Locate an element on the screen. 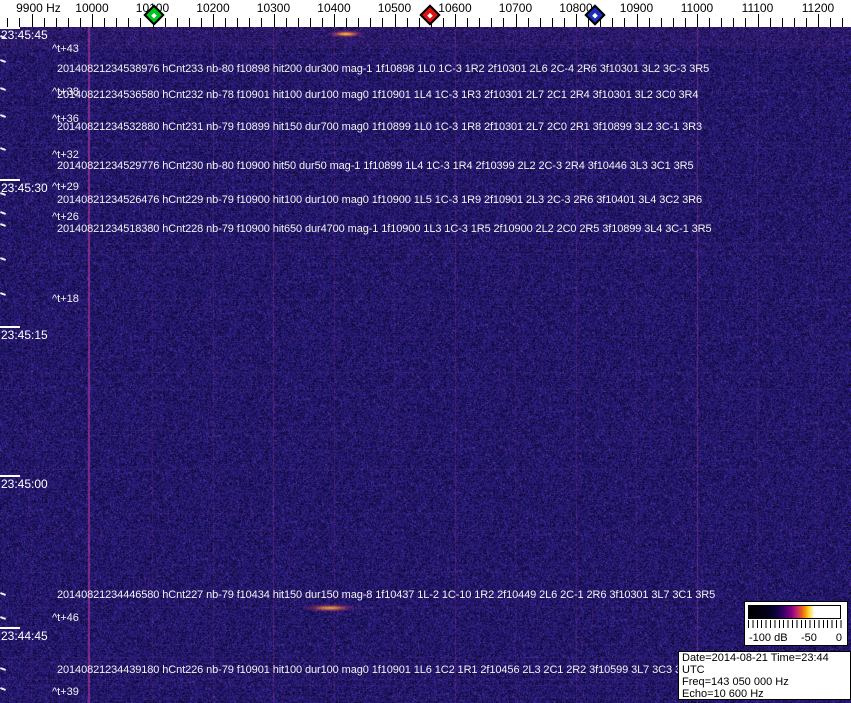 The width and height of the screenshot is (851, 703). event-marker: ^t+39 is located at coordinates (65, 692).